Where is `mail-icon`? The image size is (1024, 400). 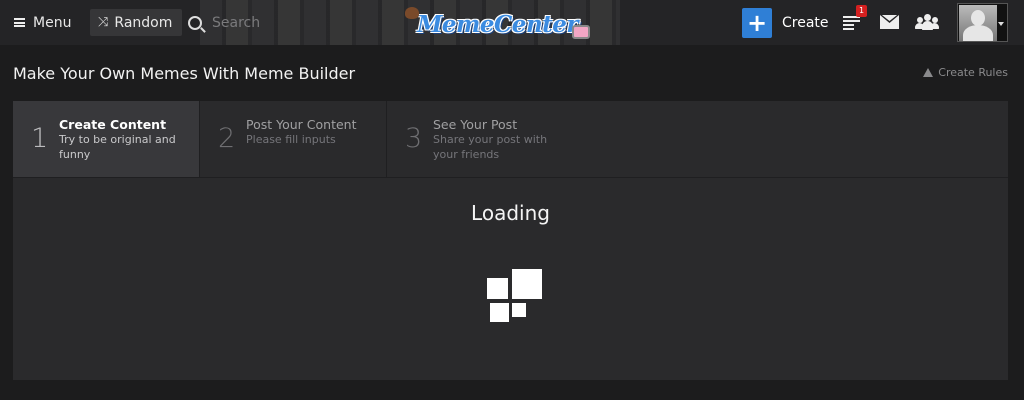
mail-icon is located at coordinates (889, 22).